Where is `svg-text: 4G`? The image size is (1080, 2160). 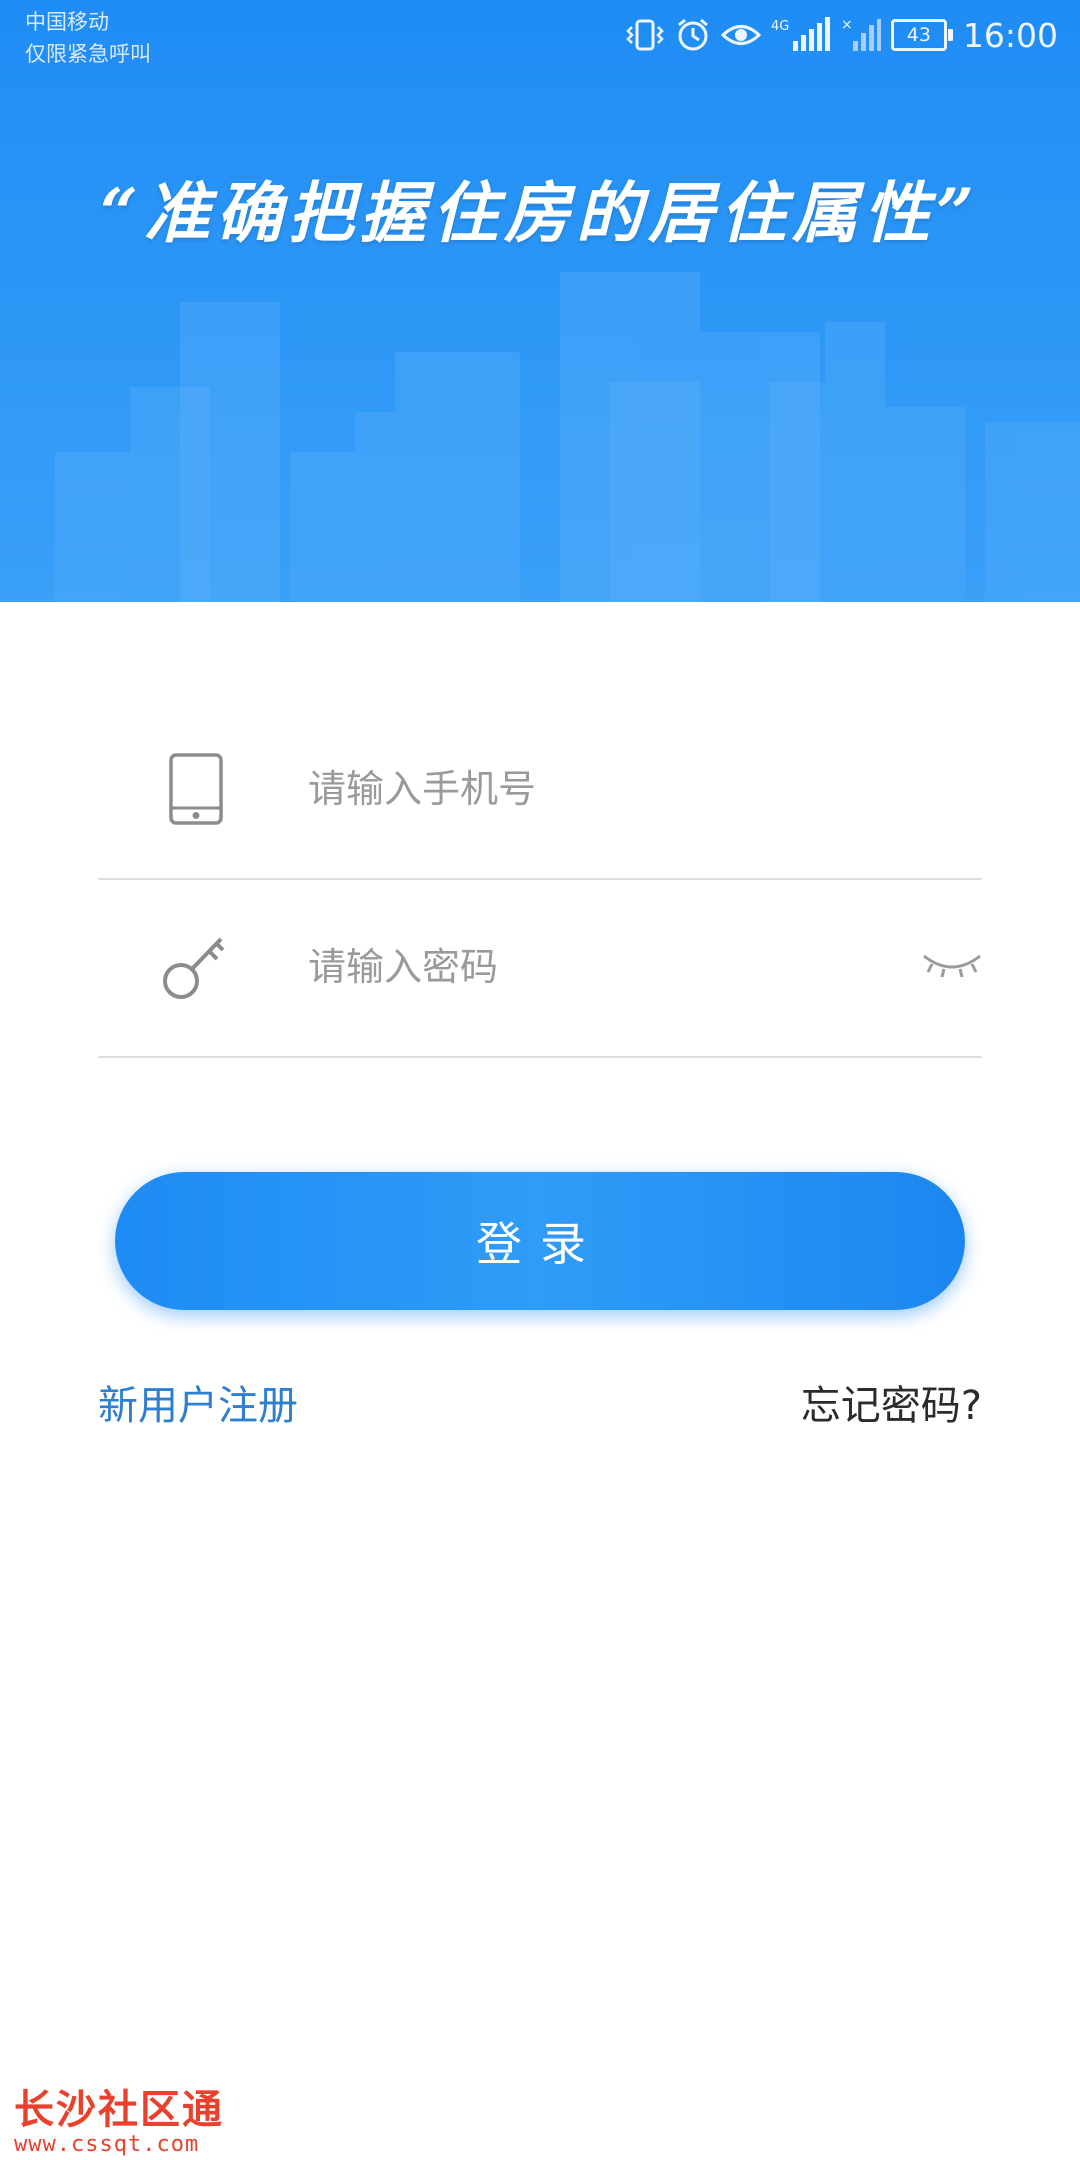 svg-text: 4G is located at coordinates (780, 26).